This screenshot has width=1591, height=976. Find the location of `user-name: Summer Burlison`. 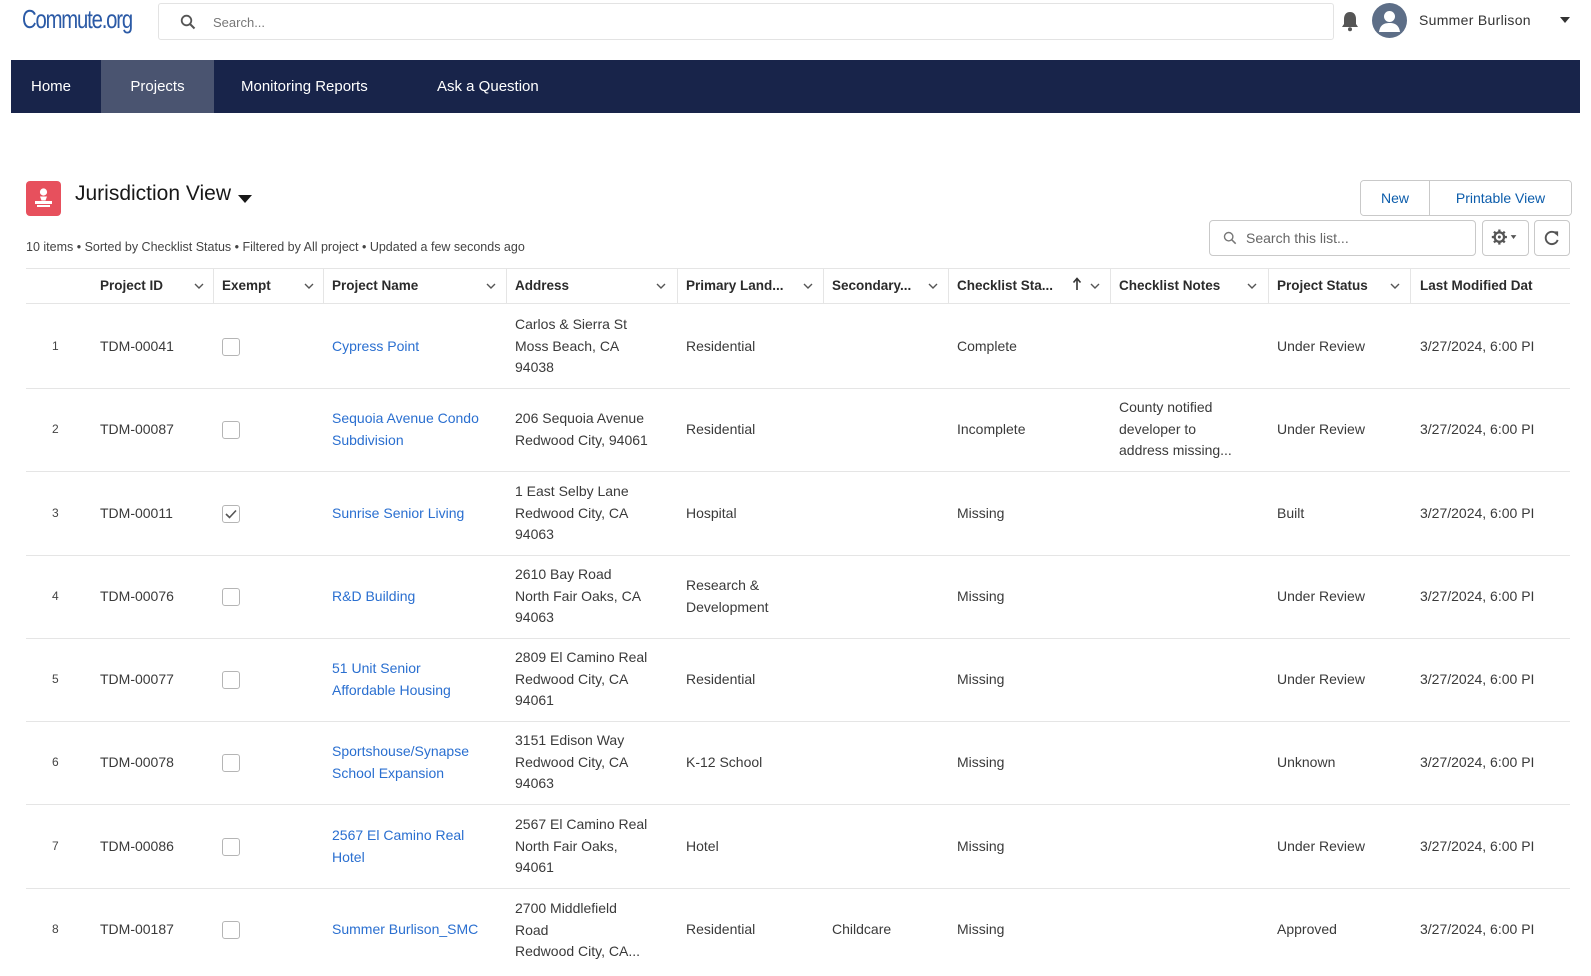

user-name: Summer Burlison is located at coordinates (1475, 20).